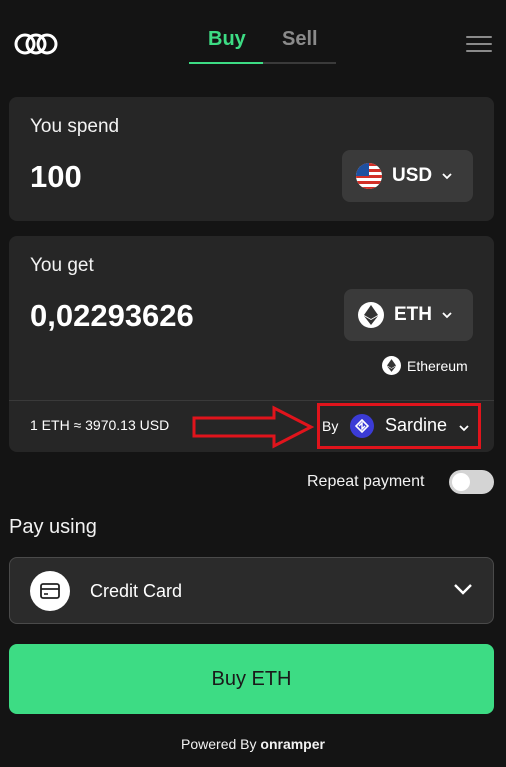 Image resolution: width=506 pixels, height=767 pixels. I want to click on repeat-payment-label: Repeat payment, so click(366, 481).